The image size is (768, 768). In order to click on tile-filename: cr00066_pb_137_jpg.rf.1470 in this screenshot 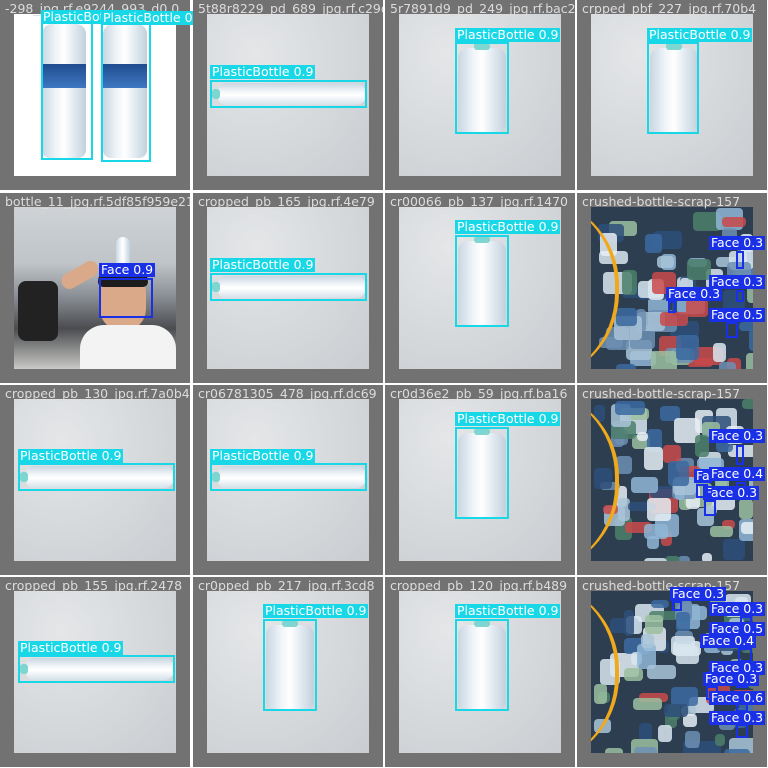, I will do `click(479, 201)`.